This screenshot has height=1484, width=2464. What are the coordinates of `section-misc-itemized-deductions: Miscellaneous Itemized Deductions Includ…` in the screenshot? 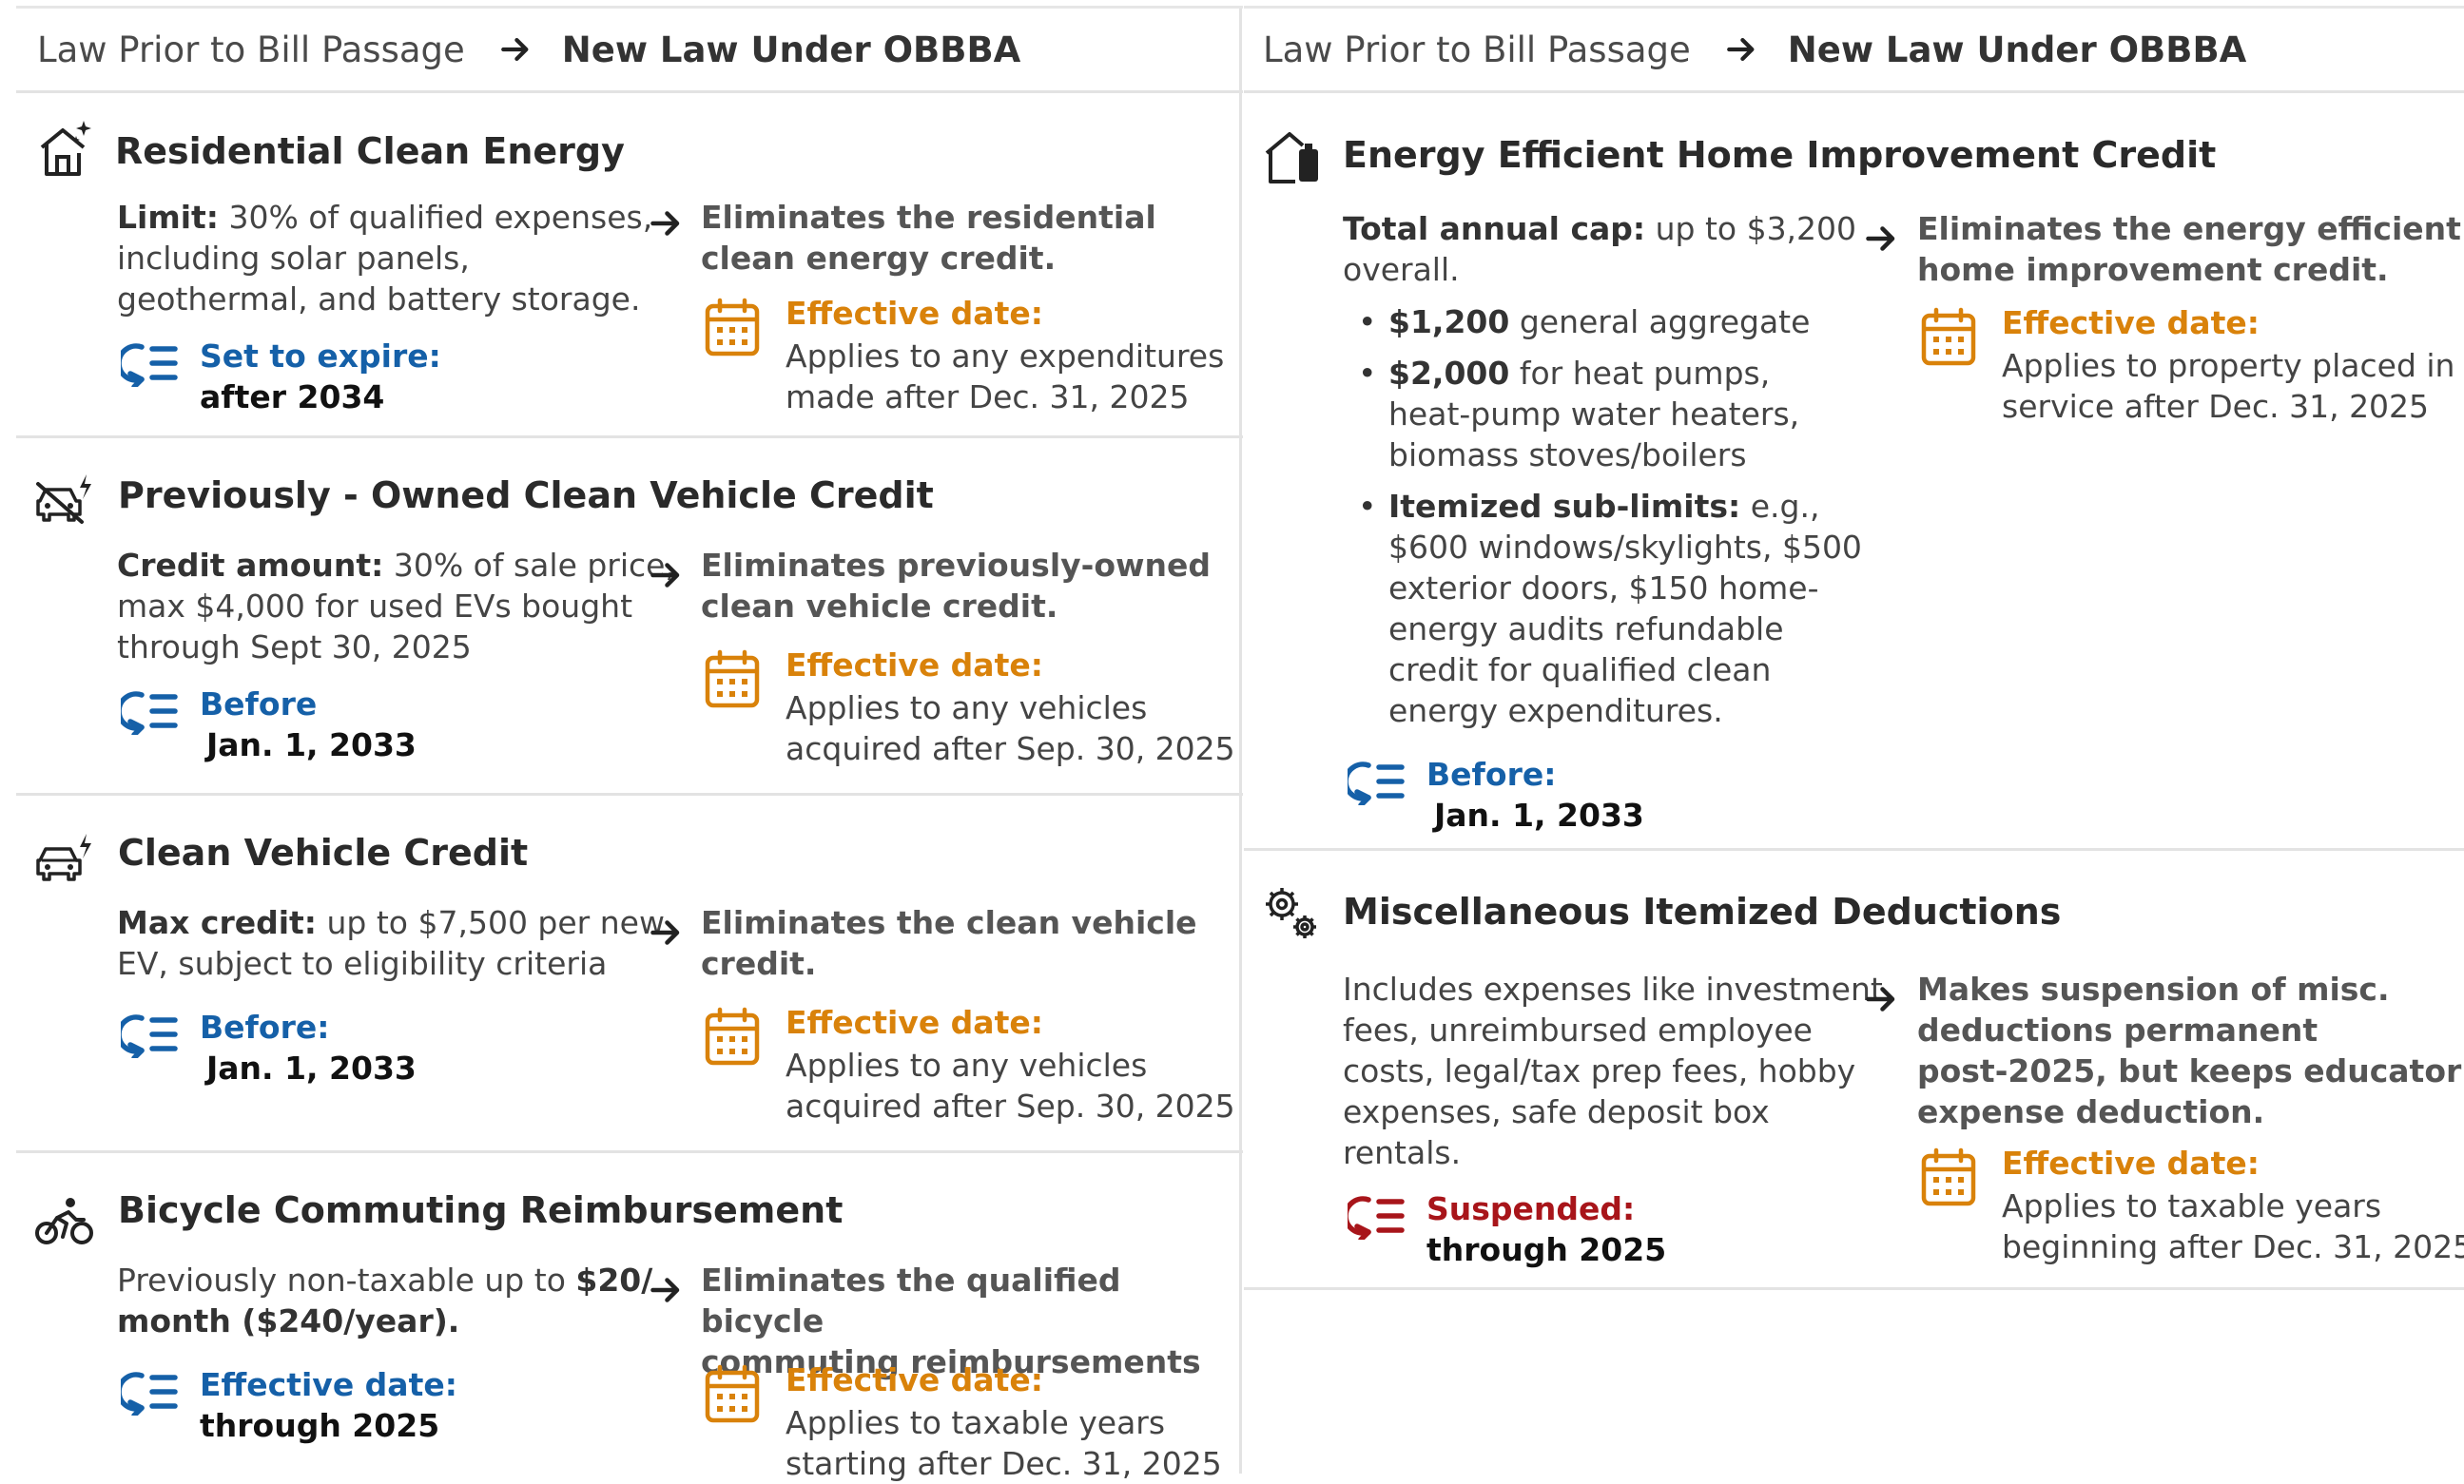 It's located at (1854, 1070).